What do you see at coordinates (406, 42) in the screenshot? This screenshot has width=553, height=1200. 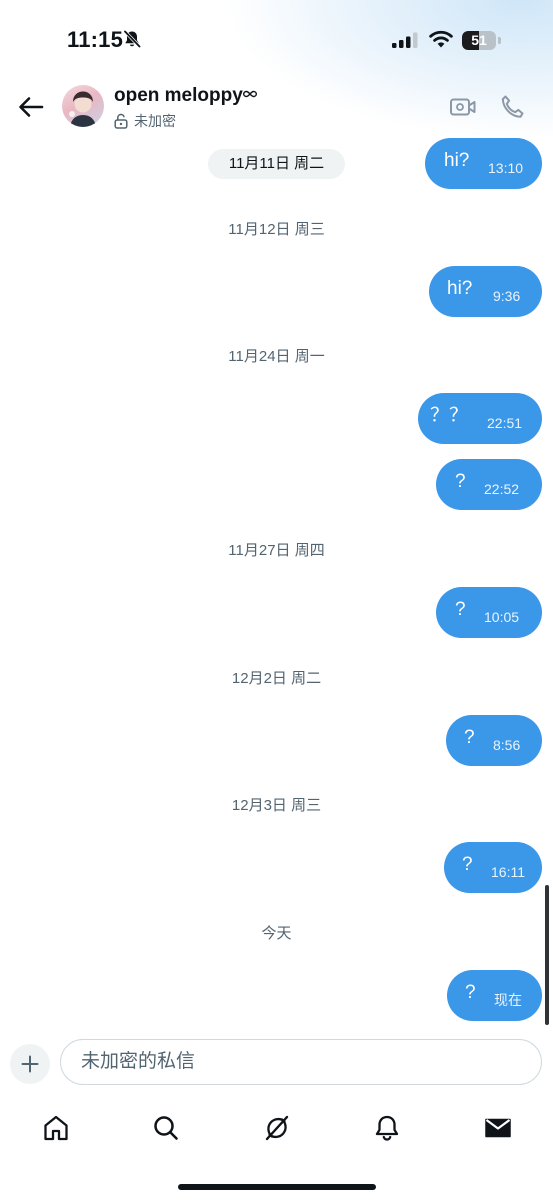 I see `cellular-signal-icon` at bounding box center [406, 42].